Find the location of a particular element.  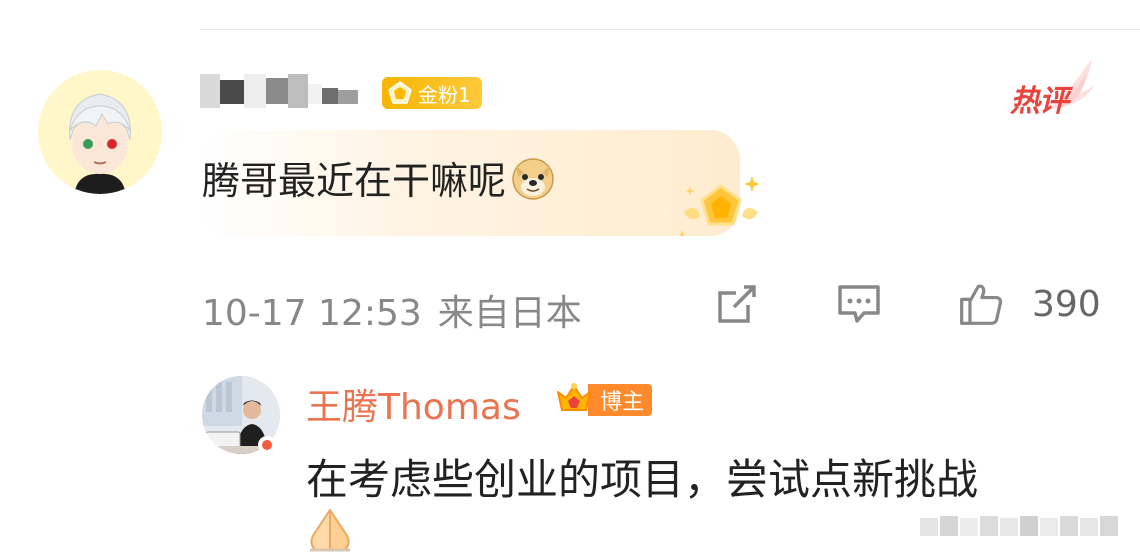

doge-emoji-icon is located at coordinates (533, 178).